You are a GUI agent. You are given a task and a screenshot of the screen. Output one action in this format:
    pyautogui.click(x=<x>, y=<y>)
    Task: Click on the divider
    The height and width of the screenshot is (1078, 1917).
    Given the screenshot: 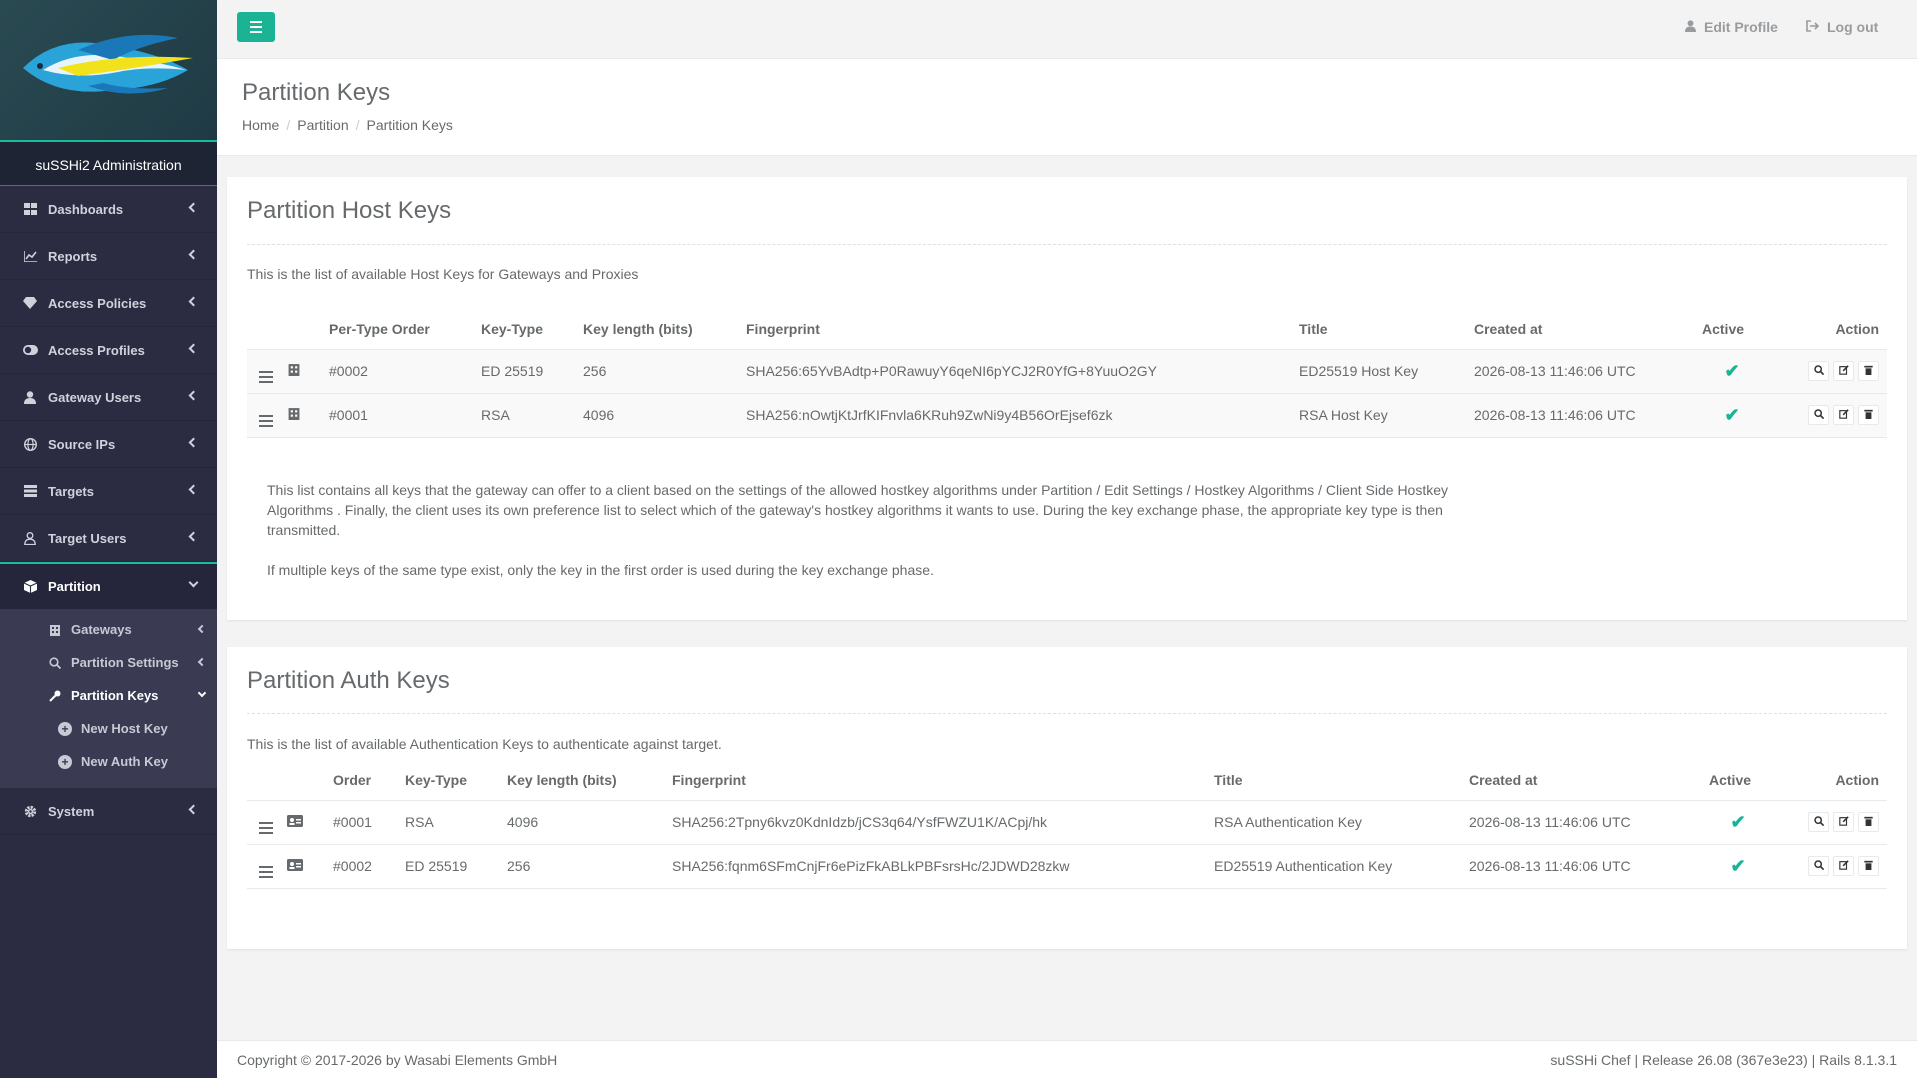 What is the action you would take?
    pyautogui.click(x=1067, y=713)
    